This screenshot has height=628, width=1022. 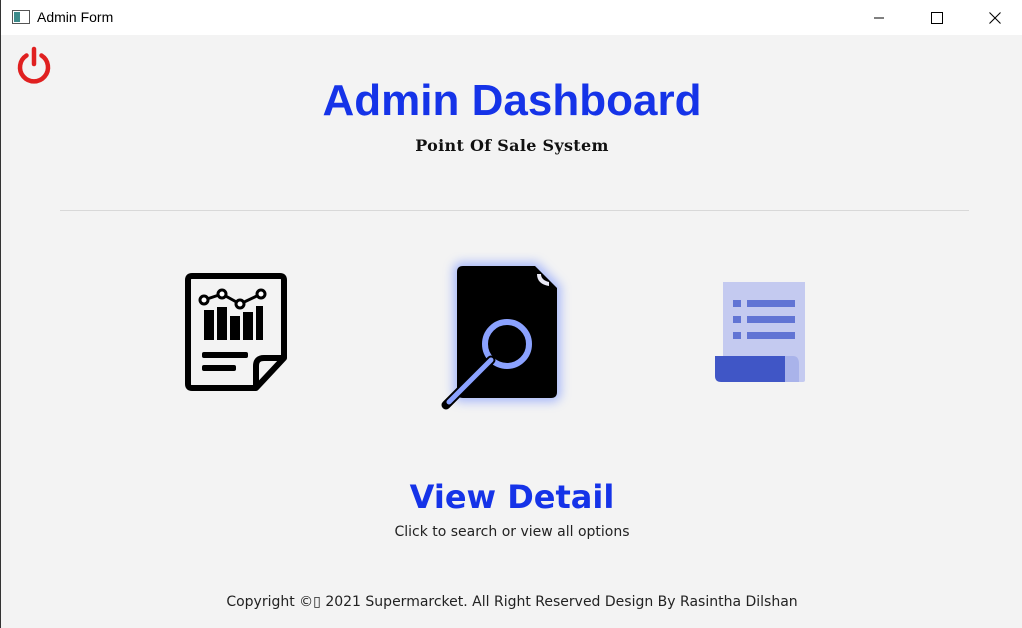 I want to click on minimize-button, so click(x=879, y=17).